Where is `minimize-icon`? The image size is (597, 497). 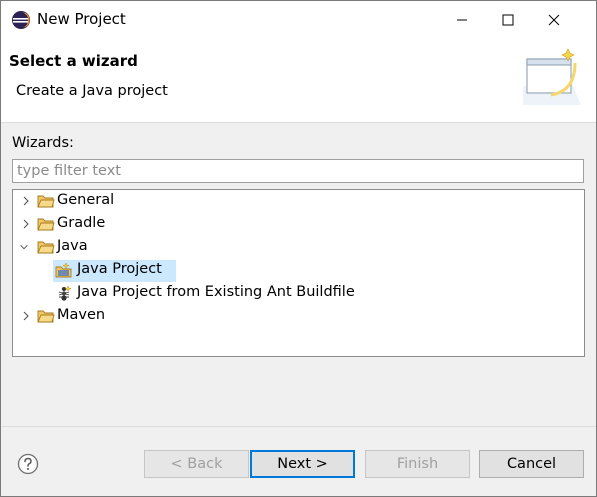
minimize-icon is located at coordinates (462, 20).